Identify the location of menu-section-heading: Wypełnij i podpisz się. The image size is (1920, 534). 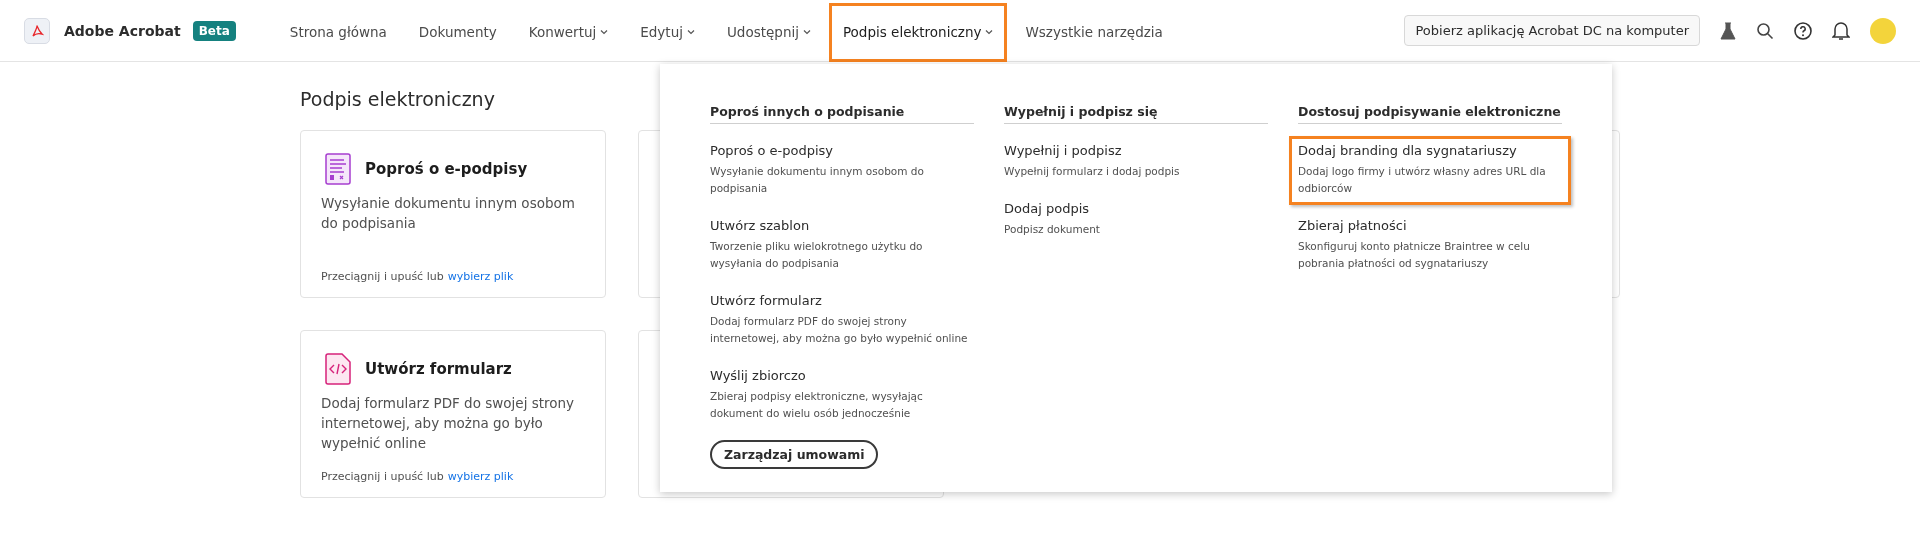
(1136, 114).